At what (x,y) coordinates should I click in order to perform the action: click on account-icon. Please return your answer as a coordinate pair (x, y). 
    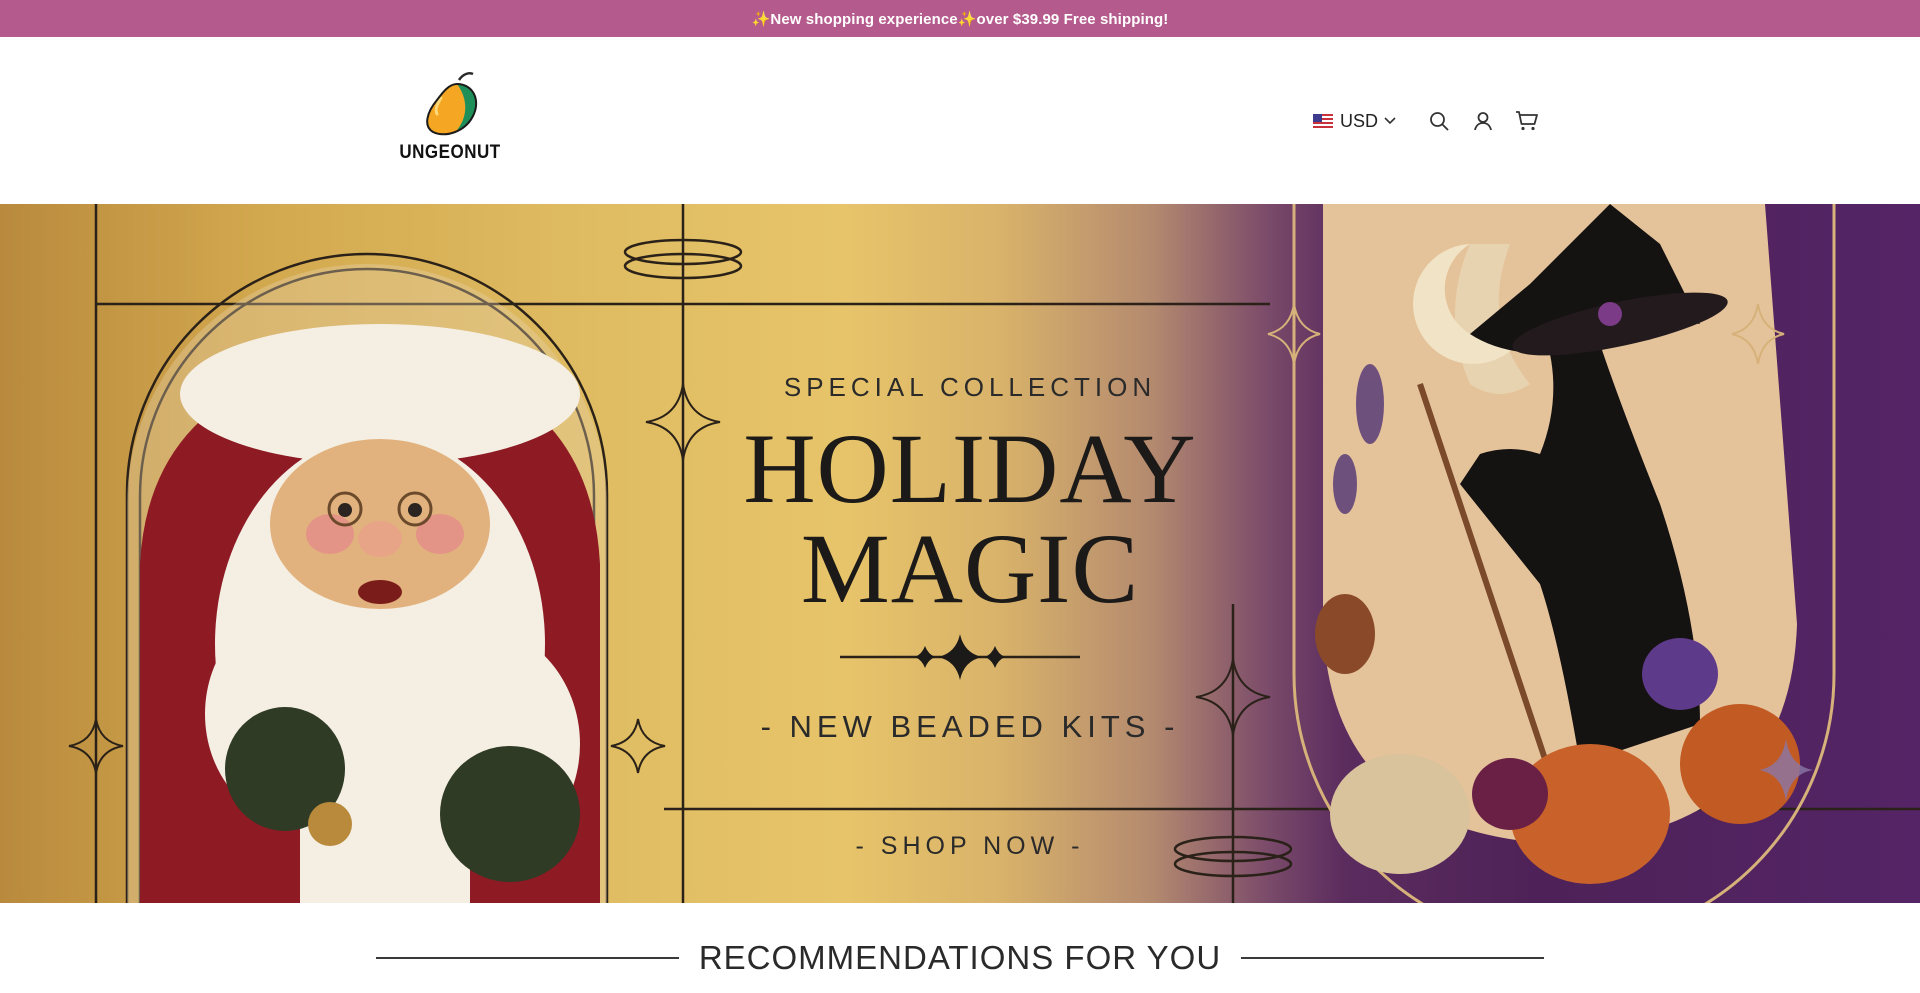
    Looking at the image, I should click on (1483, 121).